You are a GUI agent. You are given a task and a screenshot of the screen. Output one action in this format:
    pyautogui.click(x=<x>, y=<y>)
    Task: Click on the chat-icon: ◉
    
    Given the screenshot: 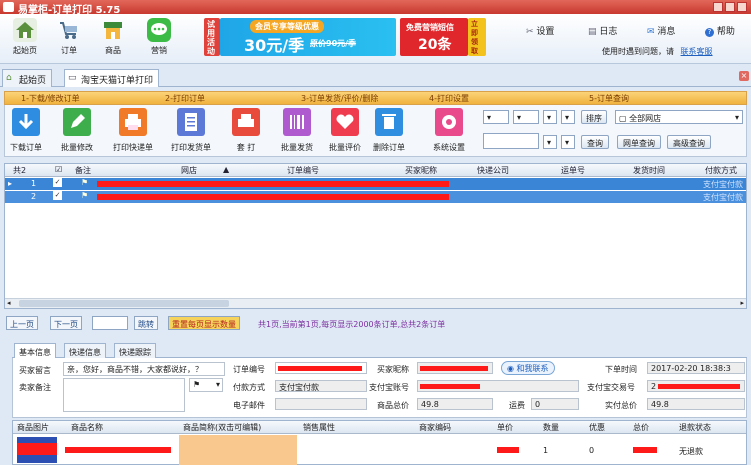 What is the action you would take?
    pyautogui.click(x=510, y=368)
    